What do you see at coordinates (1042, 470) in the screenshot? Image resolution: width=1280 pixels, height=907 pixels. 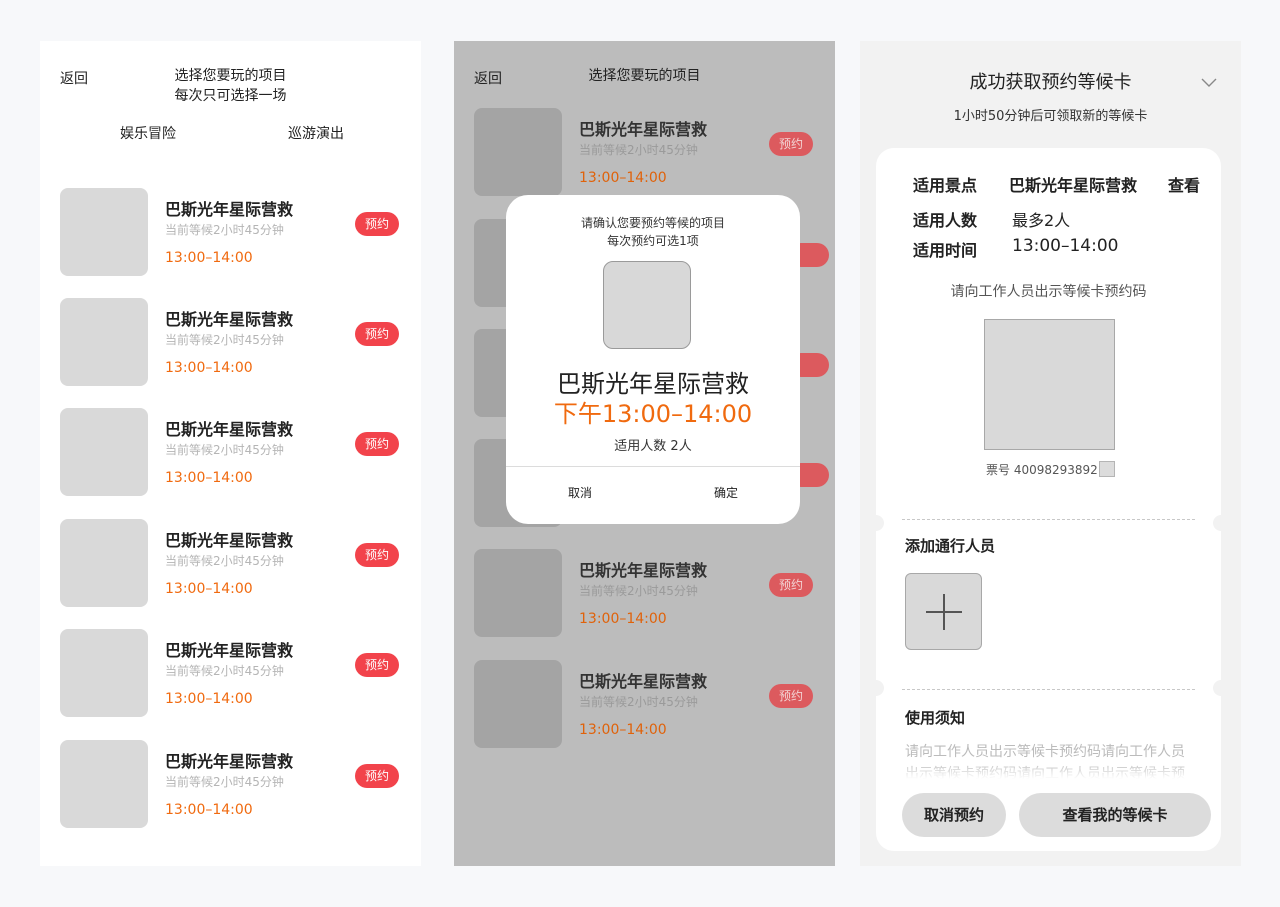 I see `ticket-number: 票号 40098293892` at bounding box center [1042, 470].